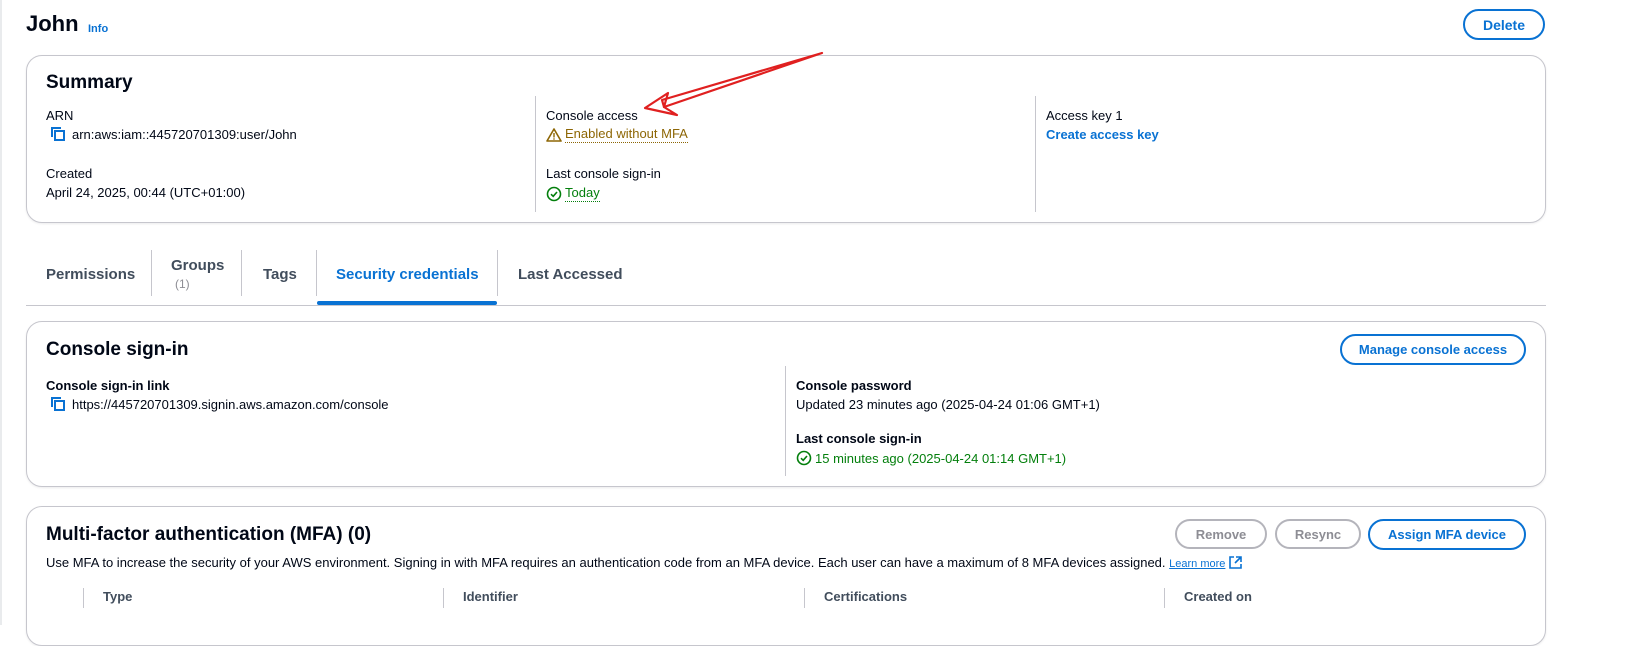  Describe the element at coordinates (733, 84) in the screenshot. I see `annotation-arrow` at that location.